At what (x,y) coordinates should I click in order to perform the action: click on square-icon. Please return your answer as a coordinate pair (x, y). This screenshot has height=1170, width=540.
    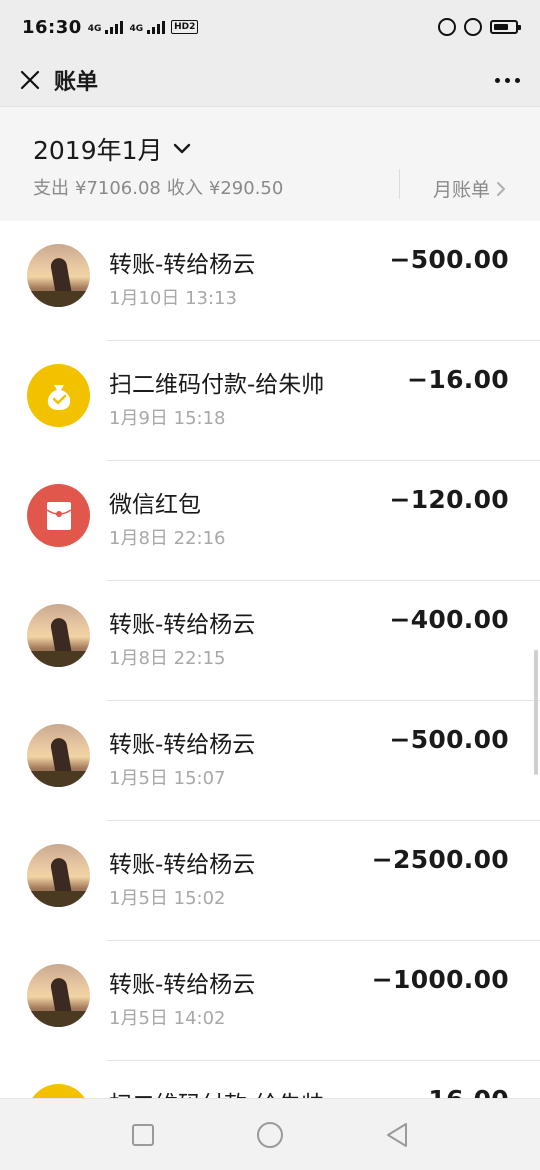
    Looking at the image, I should click on (143, 1134).